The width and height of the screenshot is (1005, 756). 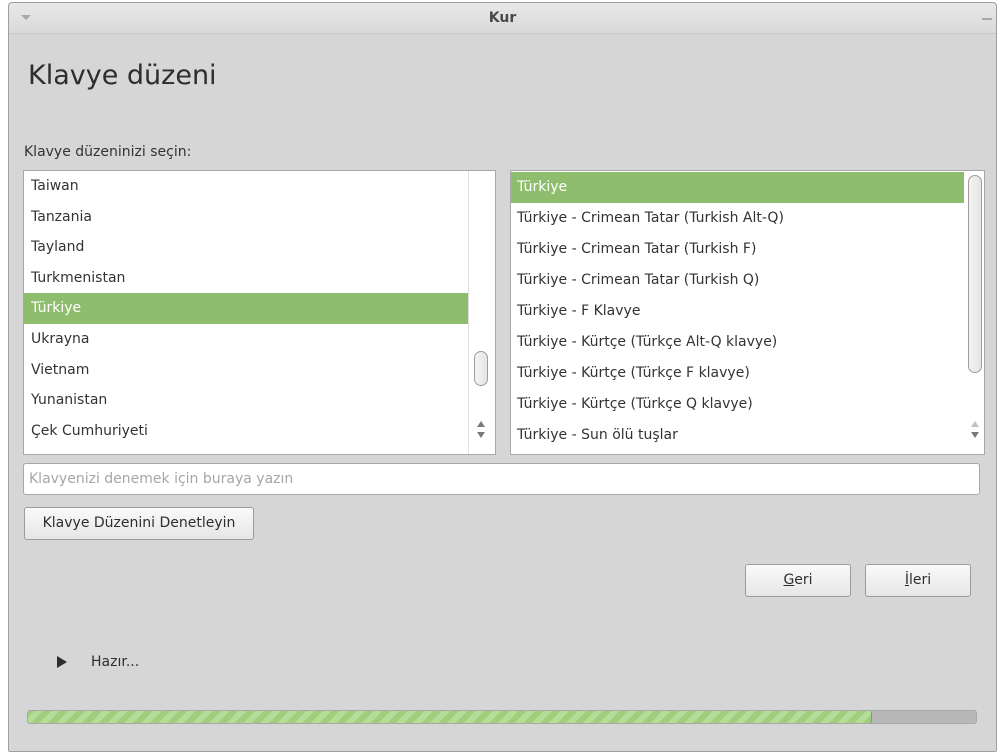 What do you see at coordinates (246, 431) in the screenshot?
I see `layout-item: Çek Cumhuriyeti` at bounding box center [246, 431].